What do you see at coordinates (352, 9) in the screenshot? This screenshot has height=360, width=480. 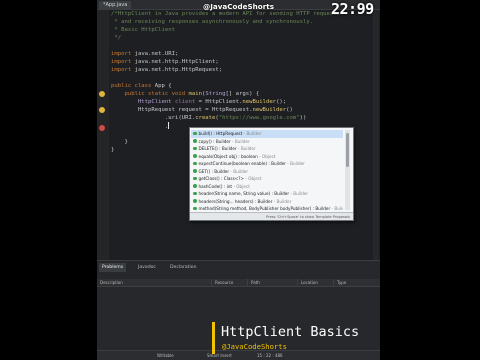 I see `clock-display: 22:99` at bounding box center [352, 9].